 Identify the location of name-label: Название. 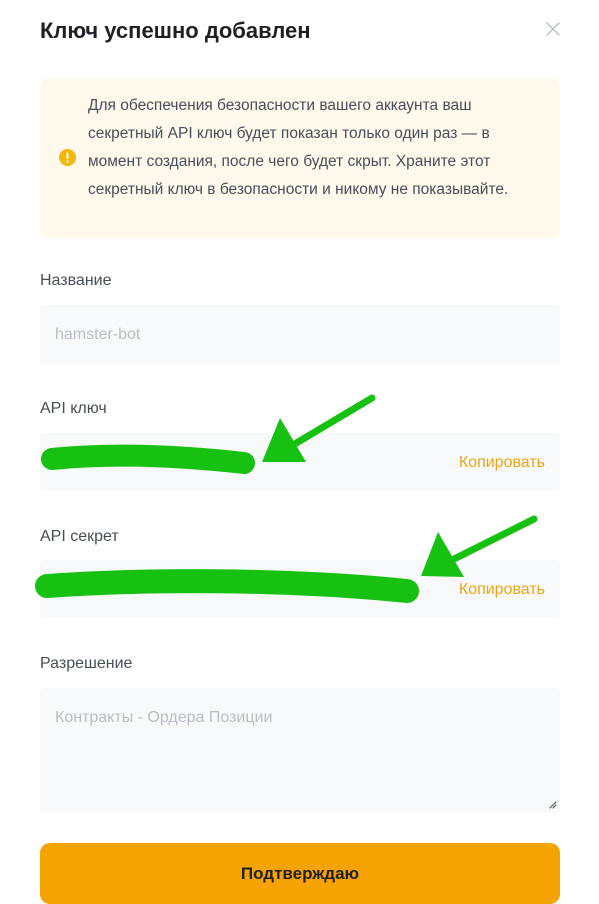
(76, 280).